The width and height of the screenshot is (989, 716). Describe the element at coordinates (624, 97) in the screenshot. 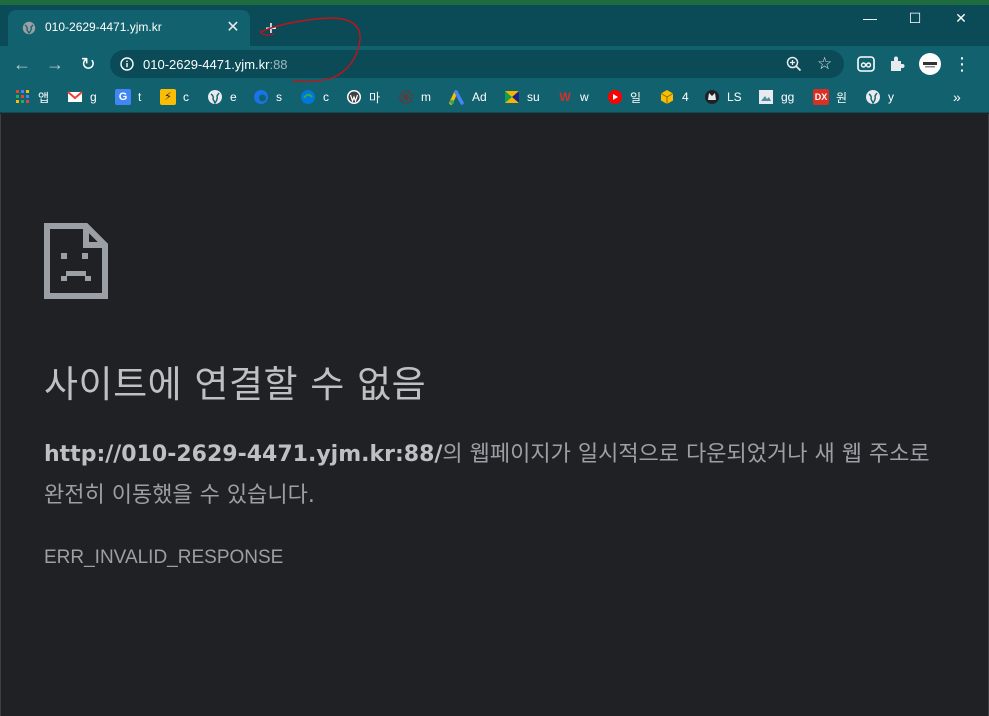

I see `bookmark-item: 일` at that location.